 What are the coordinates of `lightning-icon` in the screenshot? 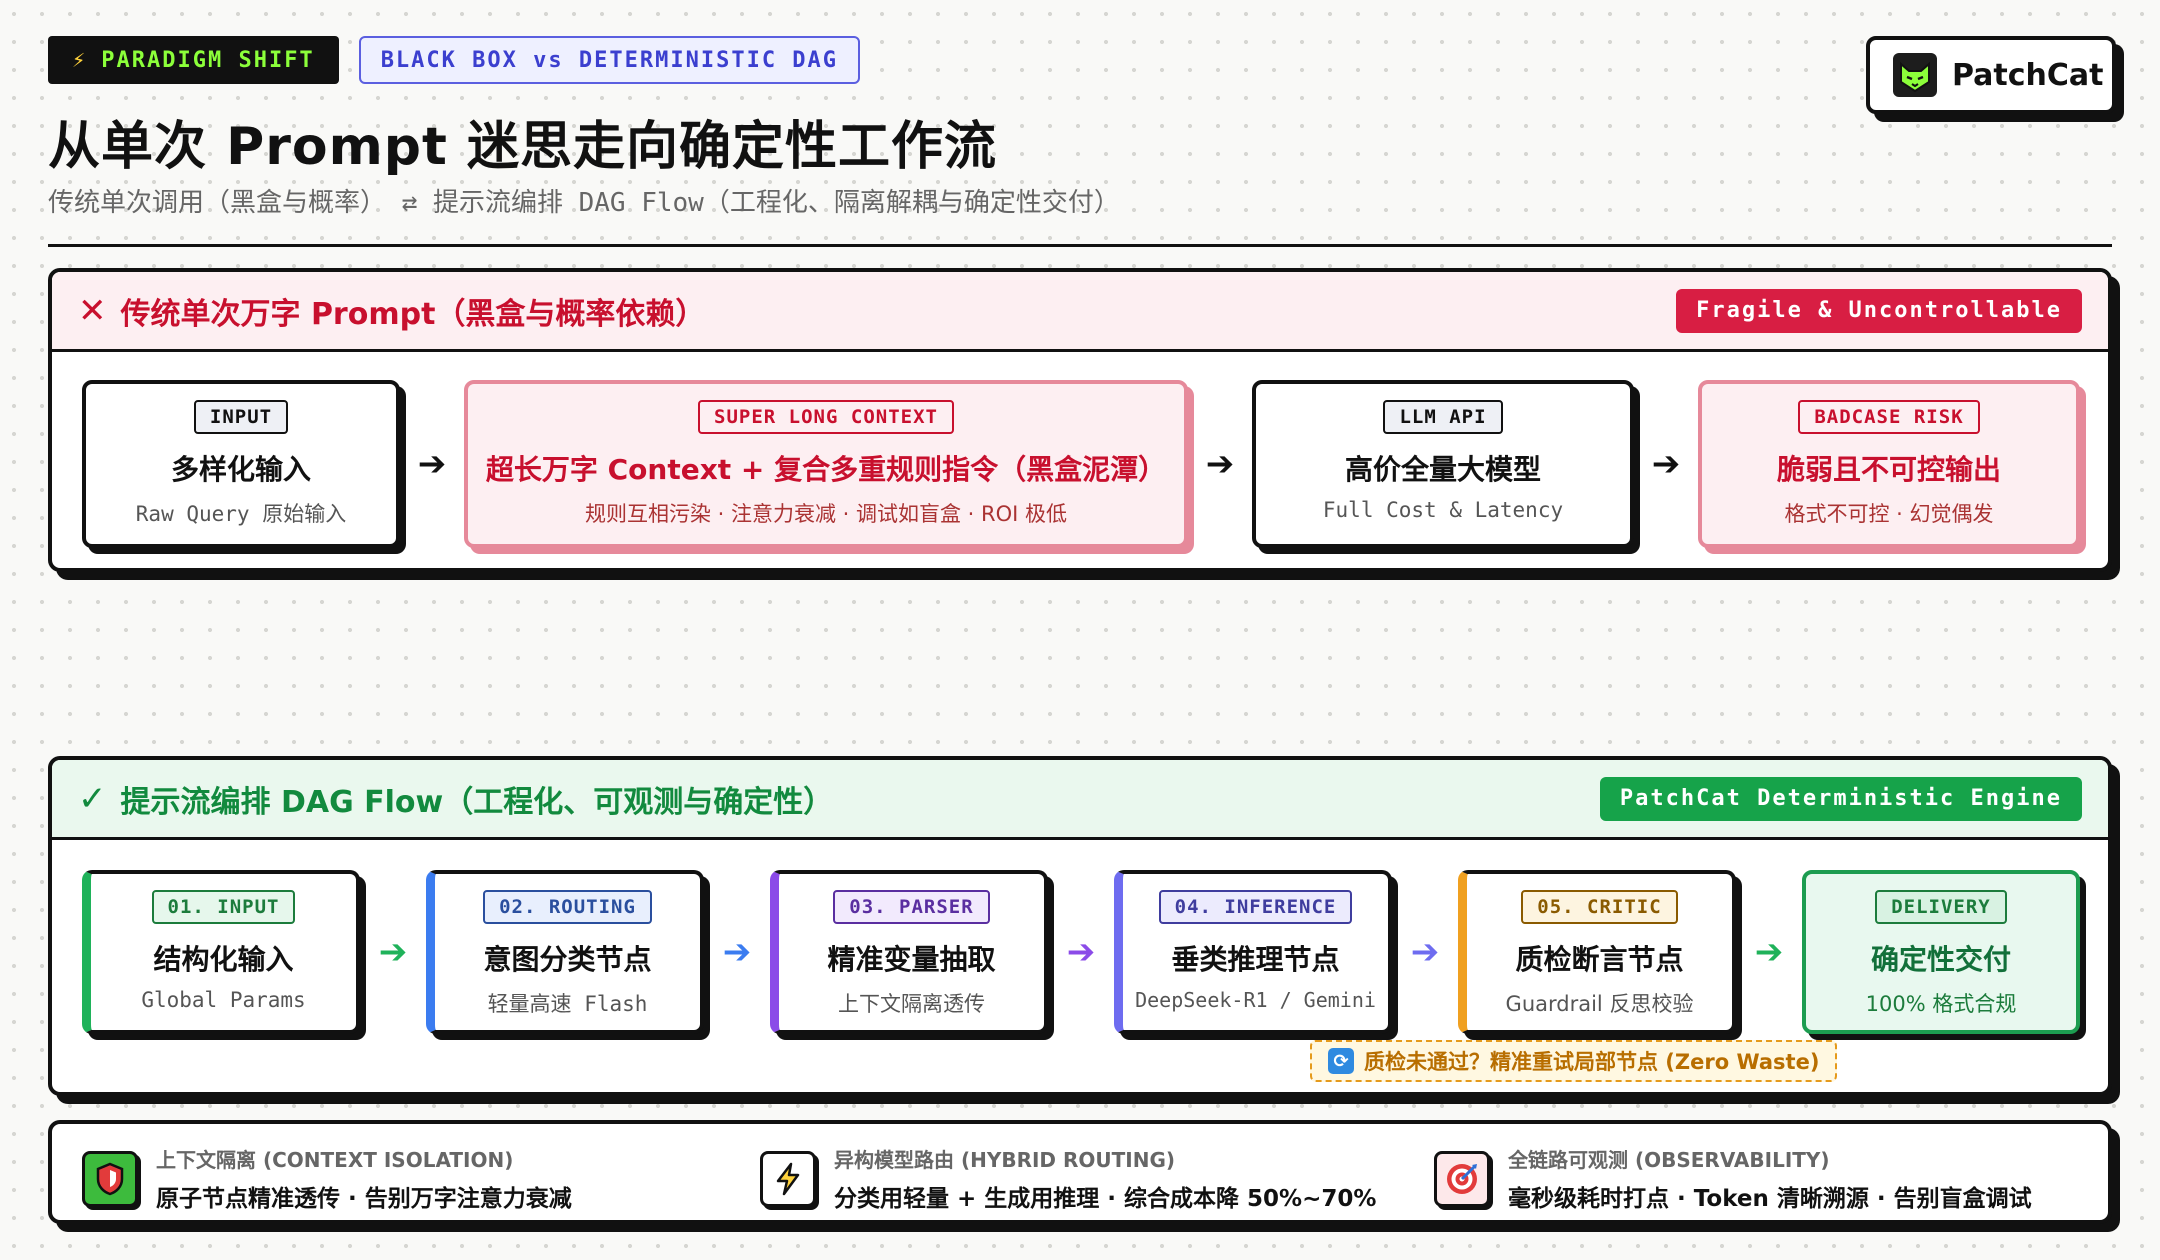 It's located at (788, 1178).